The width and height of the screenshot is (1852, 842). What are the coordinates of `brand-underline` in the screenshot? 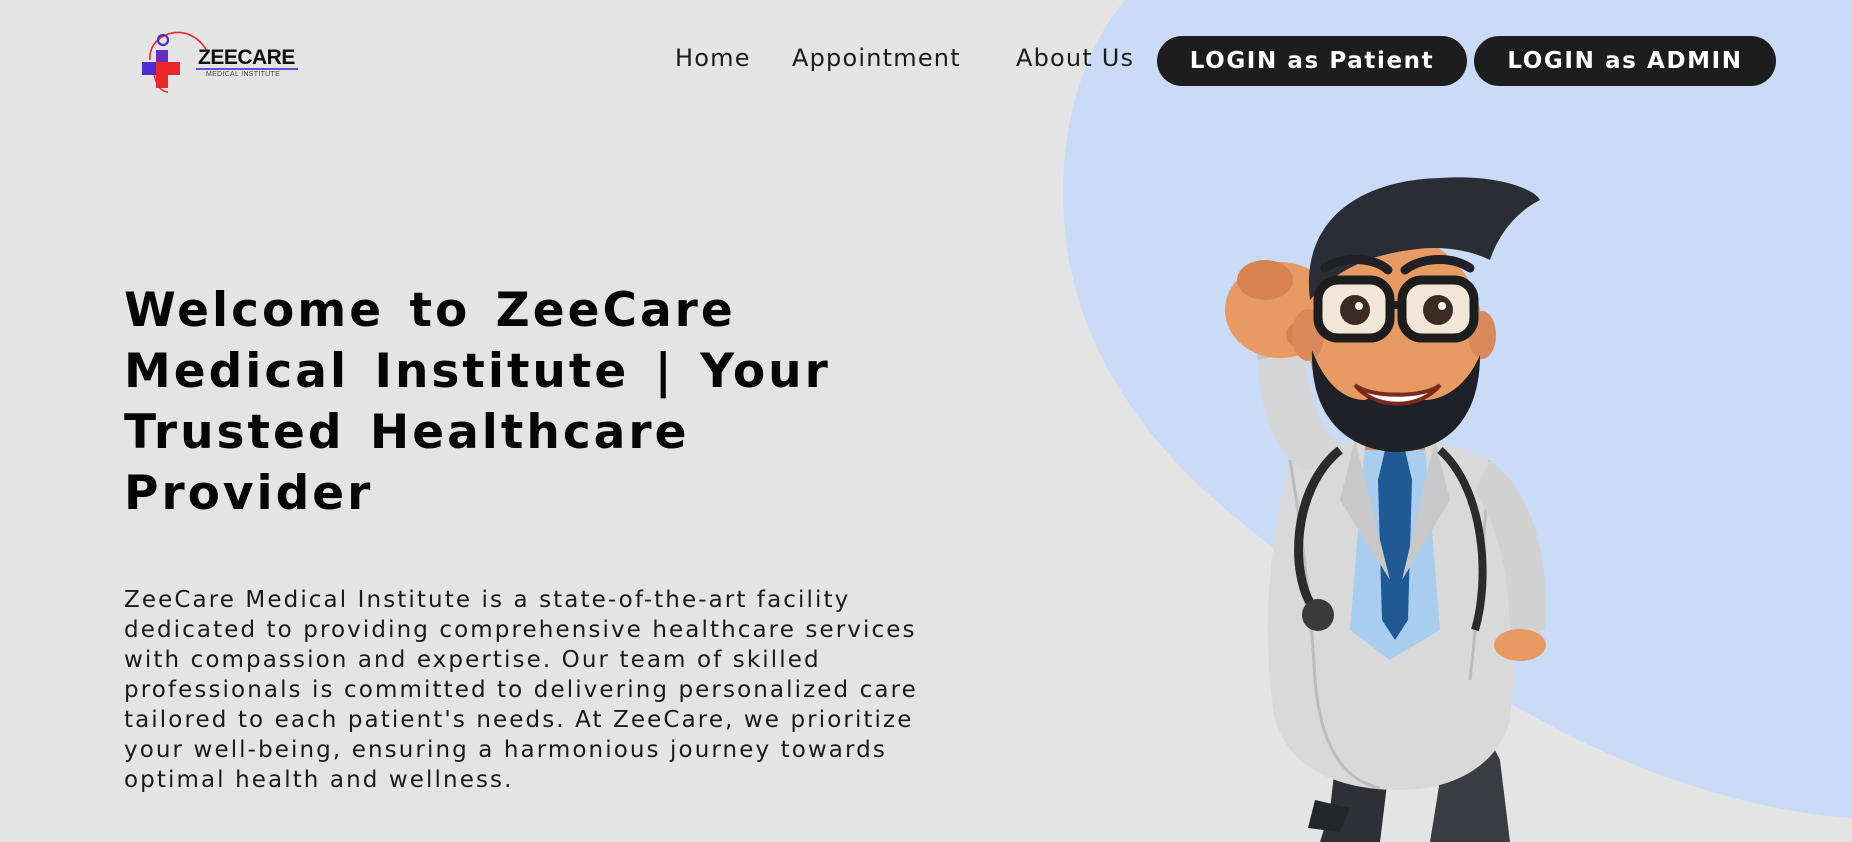 It's located at (247, 69).